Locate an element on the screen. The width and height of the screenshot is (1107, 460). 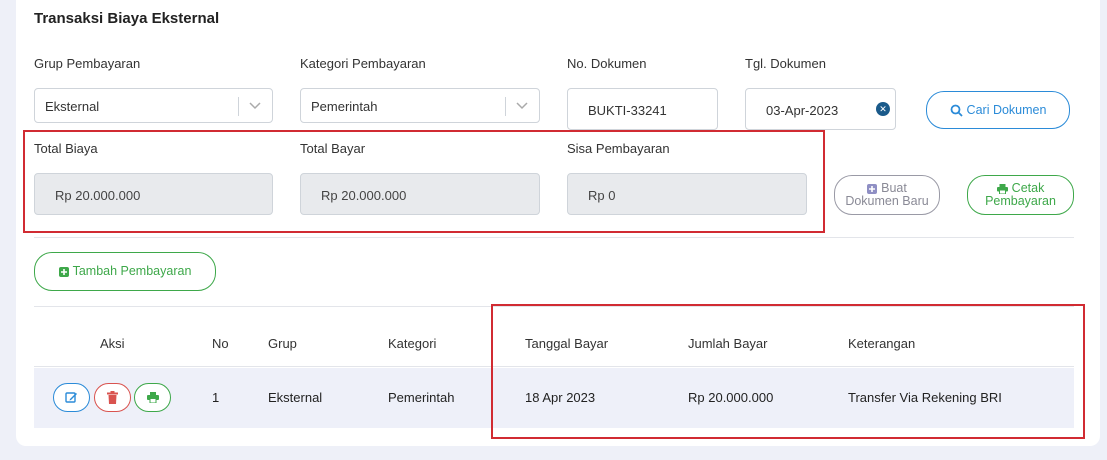
cari-dokumen-button: Cari Dokumen is located at coordinates (998, 110).